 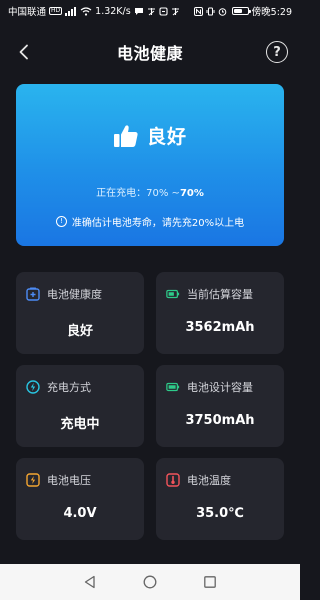 I want to click on metric-value: 3750mAh, so click(x=220, y=420).